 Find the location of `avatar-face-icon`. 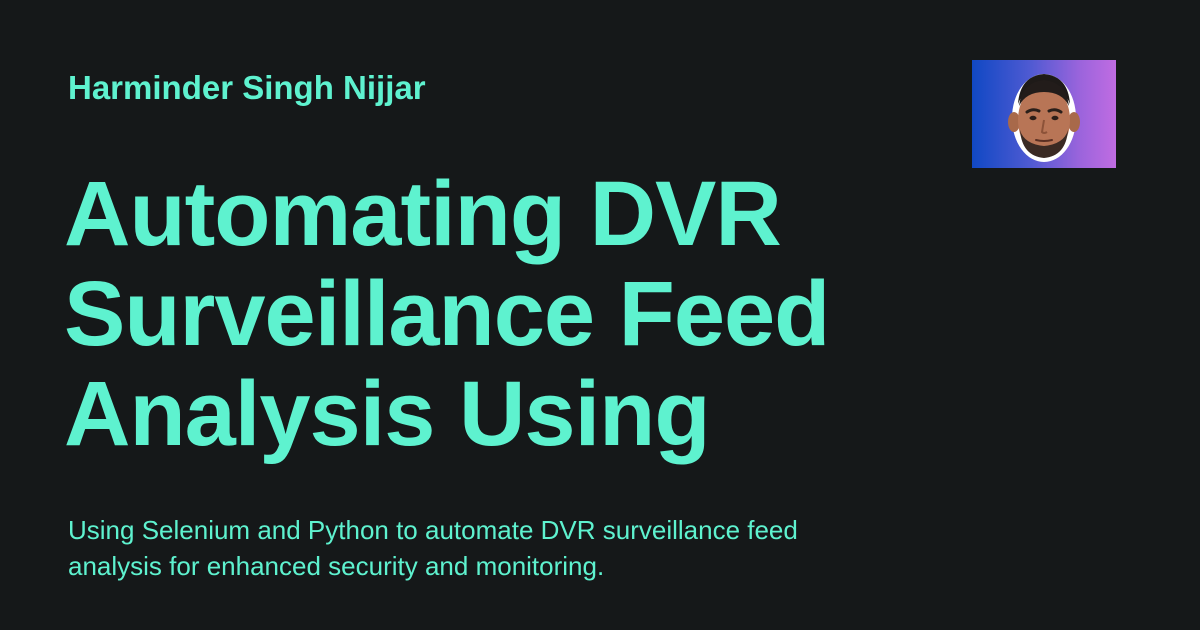

avatar-face-icon is located at coordinates (1044, 118).